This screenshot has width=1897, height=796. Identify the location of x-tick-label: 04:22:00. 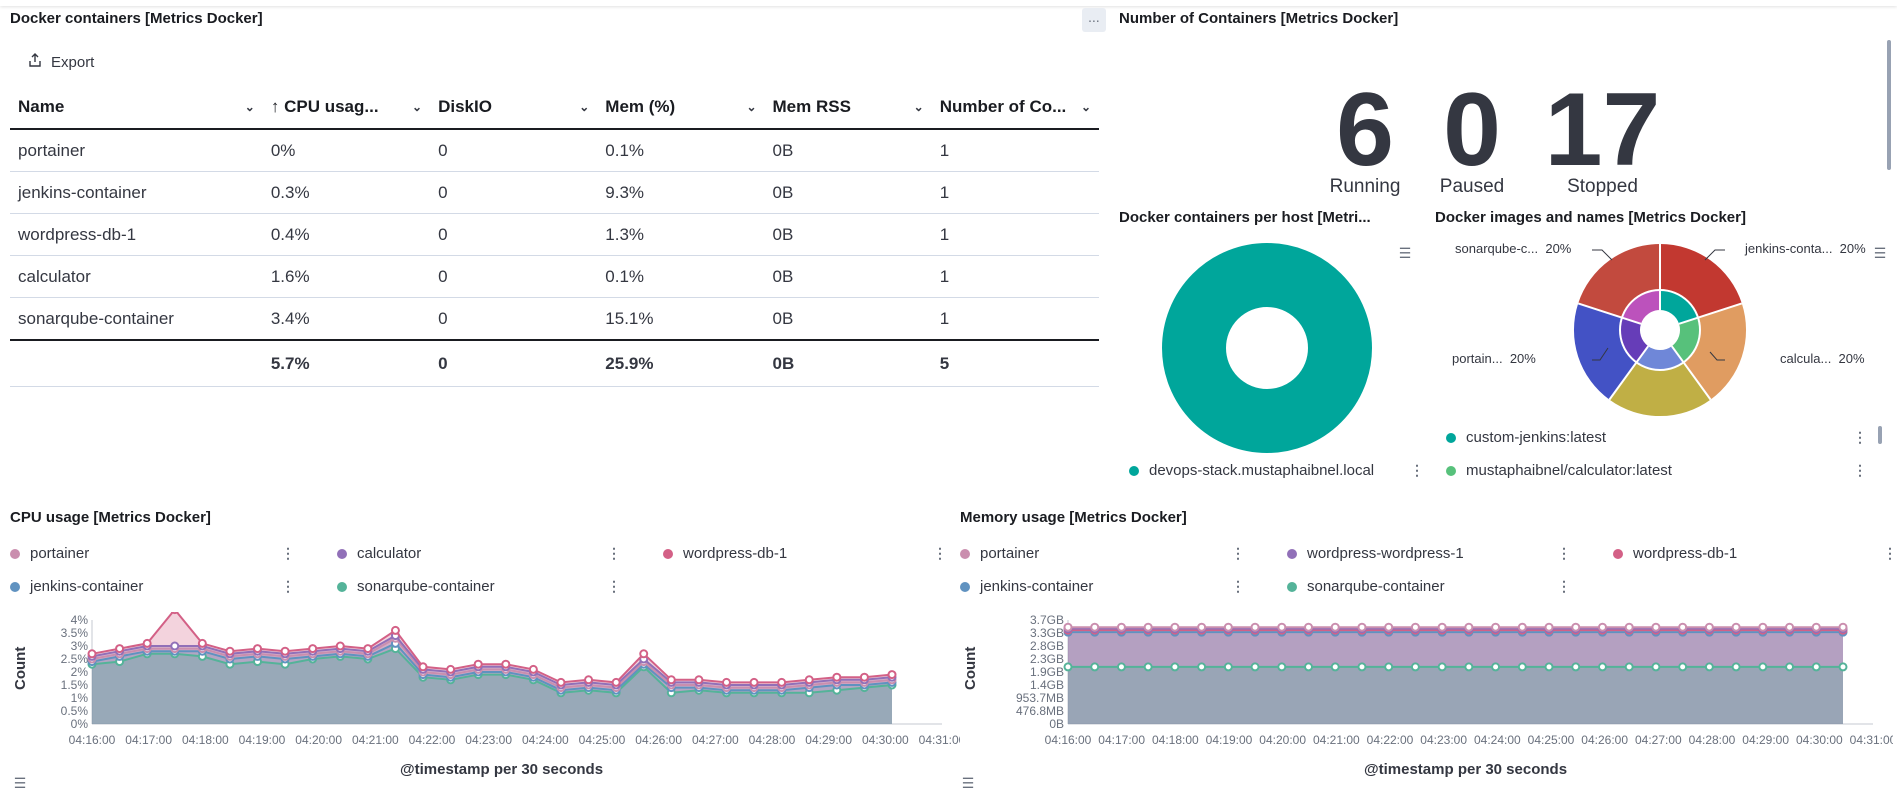
(432, 740).